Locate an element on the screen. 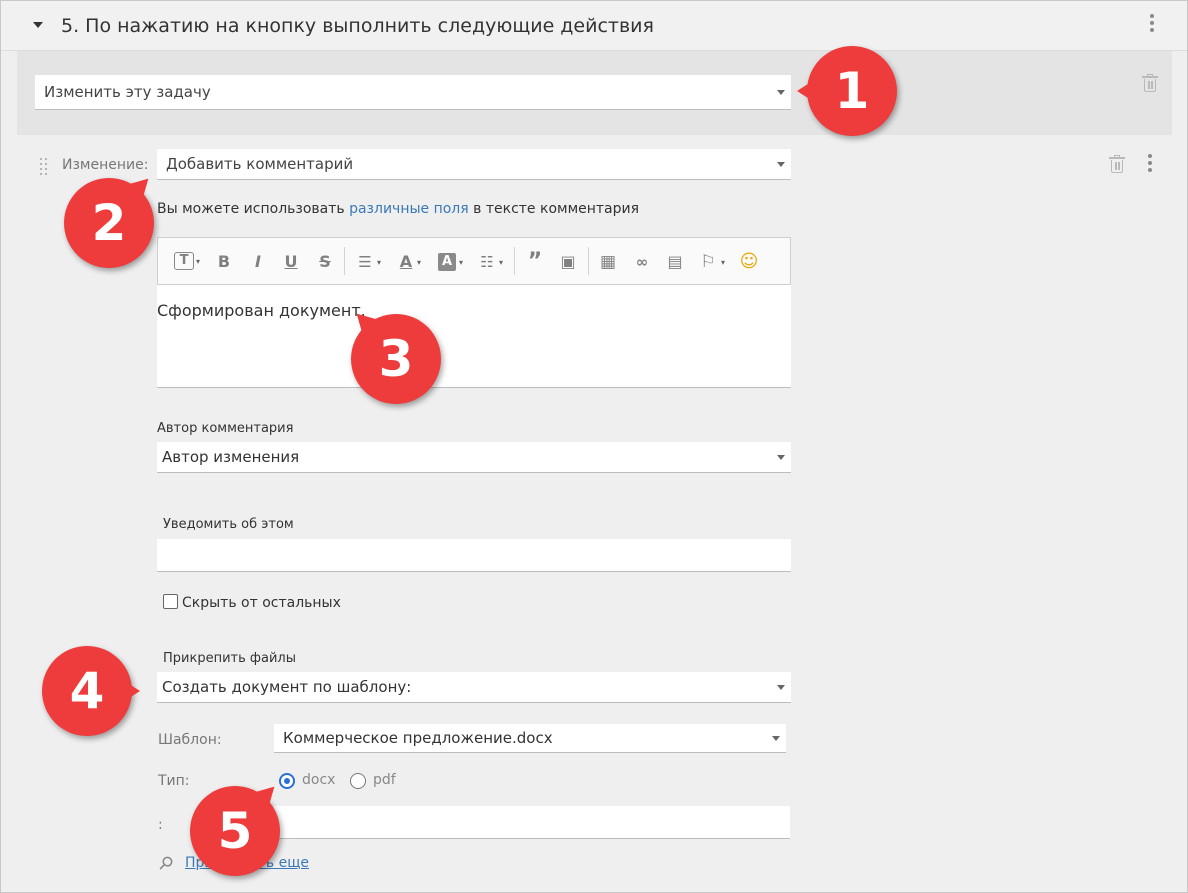 Image resolution: width=1188 pixels, height=893 pixels. attach-select: Создать документ по шаблону: is located at coordinates (474, 687).